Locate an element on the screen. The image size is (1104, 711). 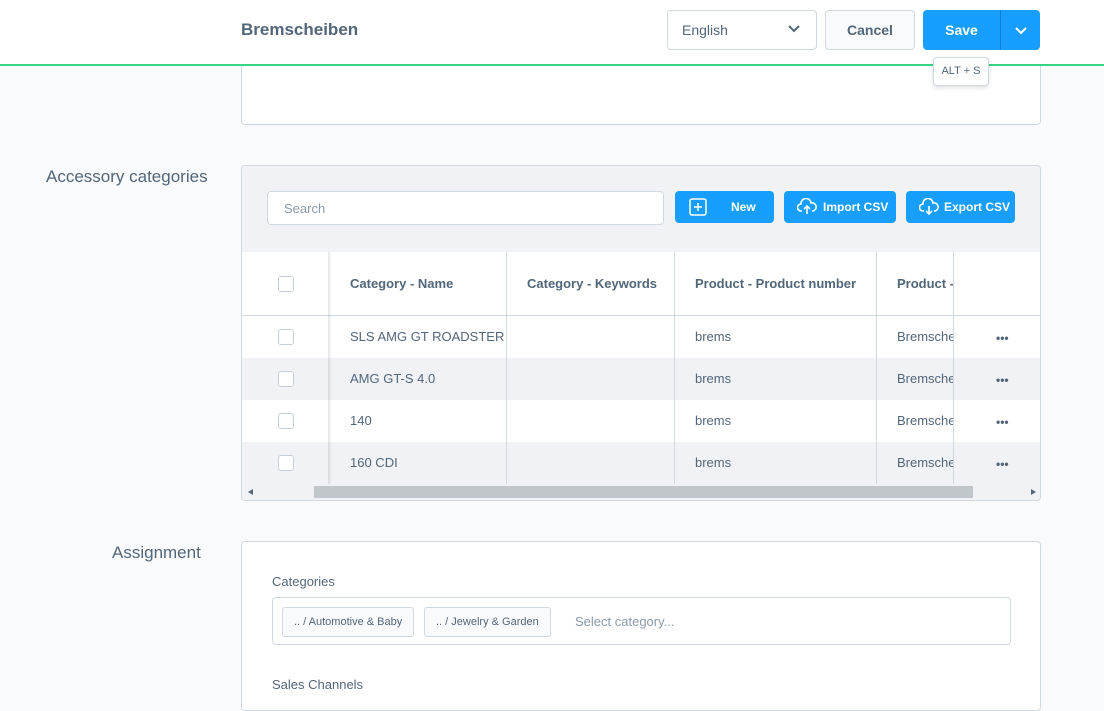
table-row: SLS AMG GT ROADSTER brems Bremscheiben is located at coordinates (641, 337).